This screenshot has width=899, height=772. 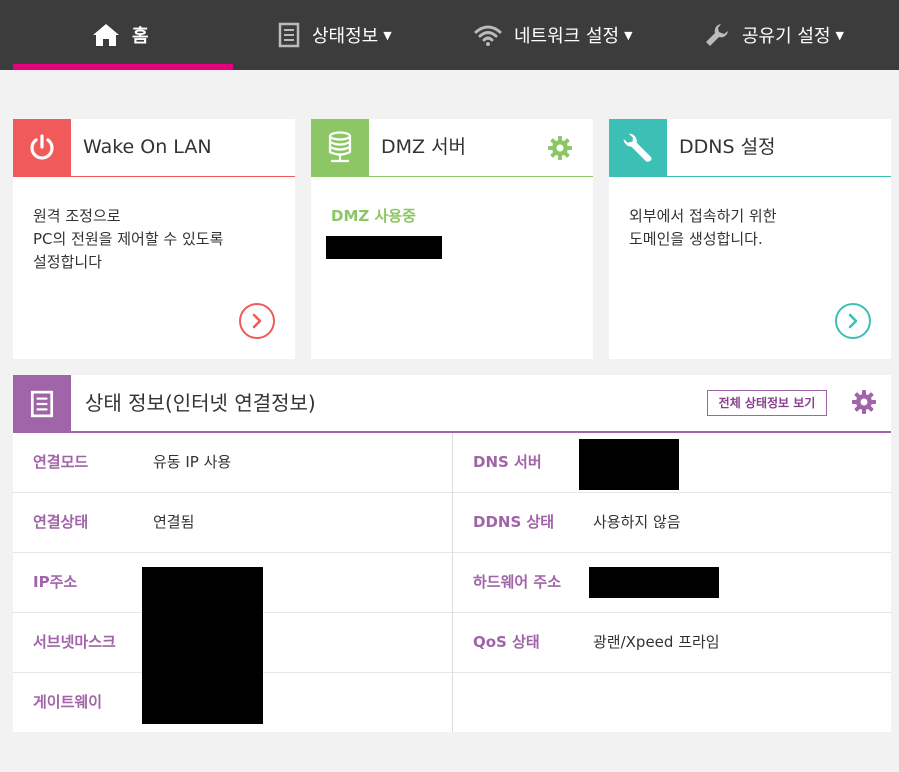 I want to click on wifi-icon, so click(x=488, y=35).